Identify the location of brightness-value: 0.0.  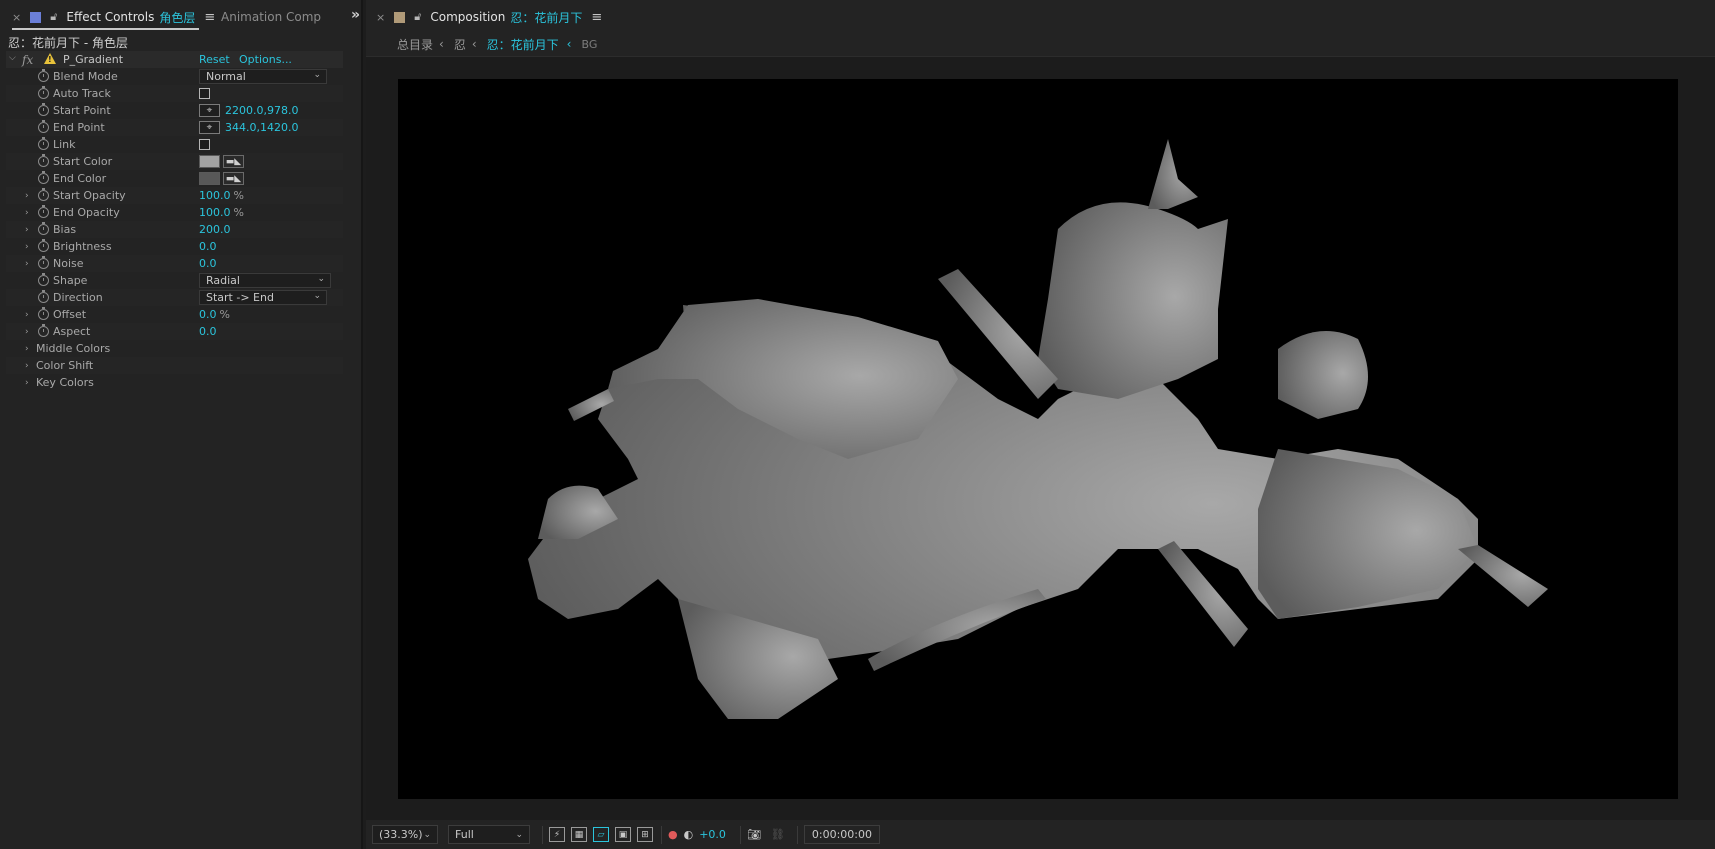
(208, 246).